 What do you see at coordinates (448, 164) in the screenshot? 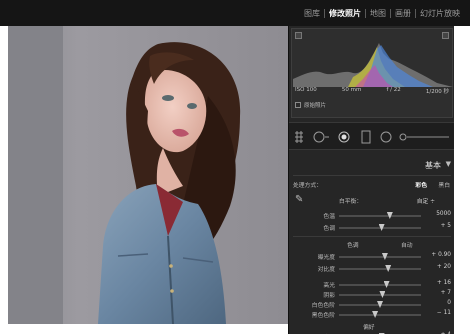
I see `collapse-triangle-icon: ▼` at bounding box center [448, 164].